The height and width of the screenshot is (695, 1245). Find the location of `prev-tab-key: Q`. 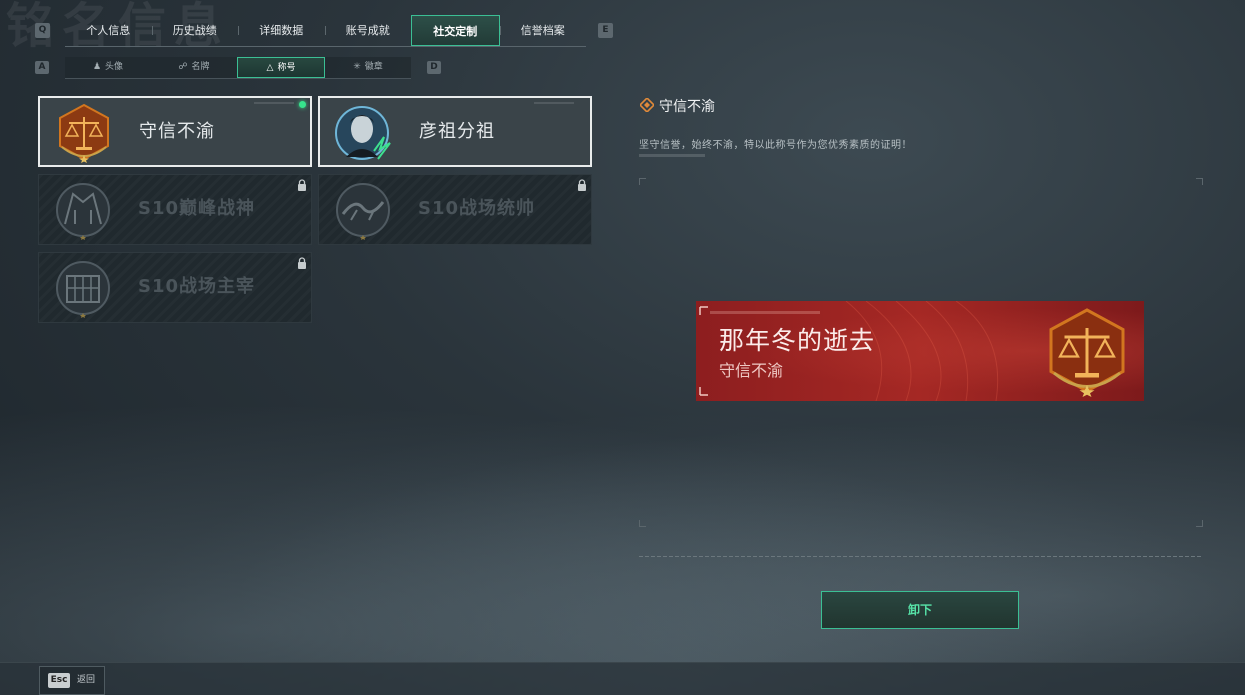

prev-tab-key: Q is located at coordinates (42, 30).